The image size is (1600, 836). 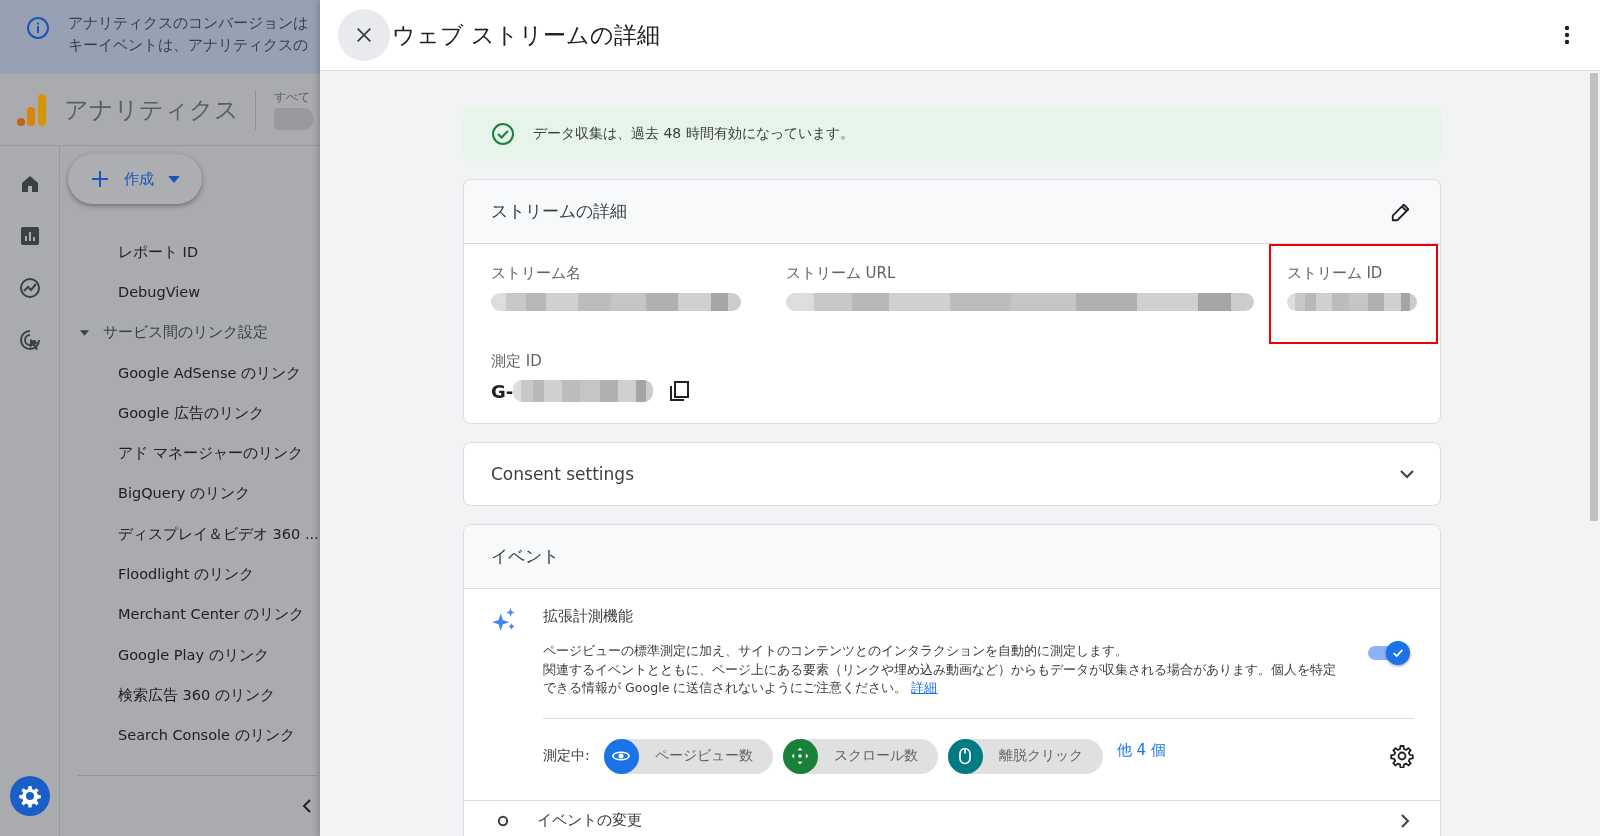 I want to click on field-label: ストリーム名, so click(x=536, y=273).